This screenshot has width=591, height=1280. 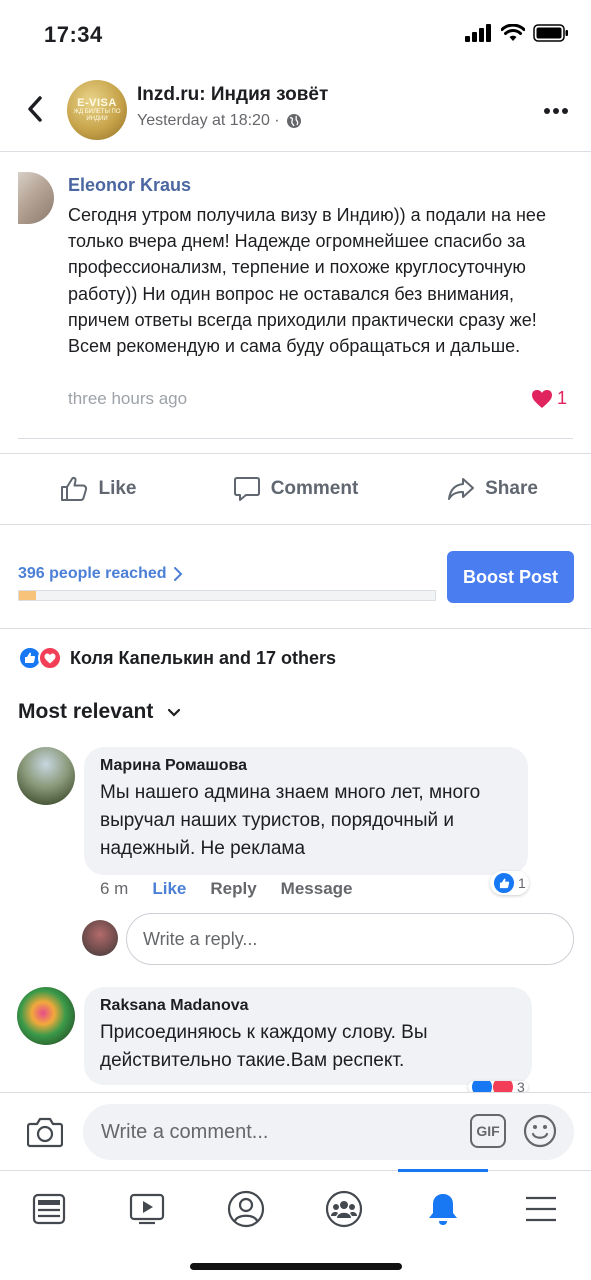 What do you see at coordinates (314, 488) in the screenshot?
I see `comment-label: Comment` at bounding box center [314, 488].